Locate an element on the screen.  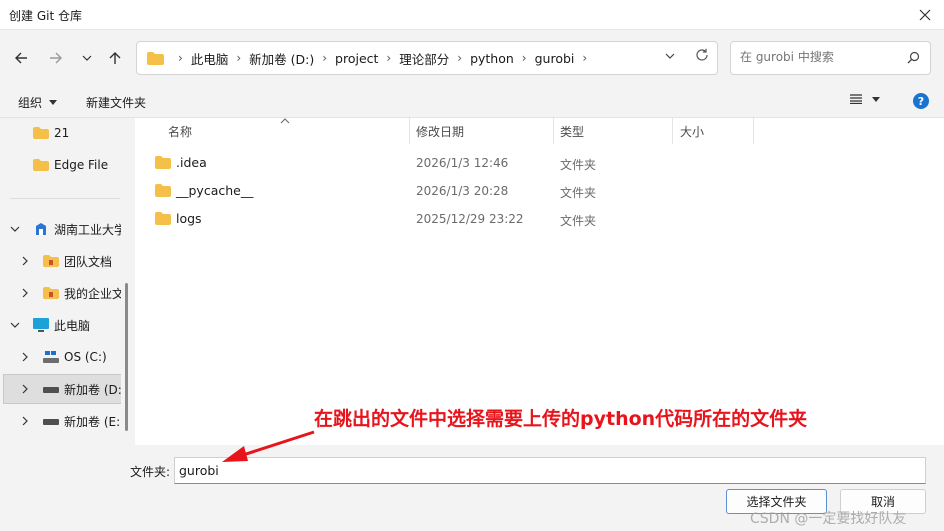
column-header-type: 类型 is located at coordinates (572, 131).